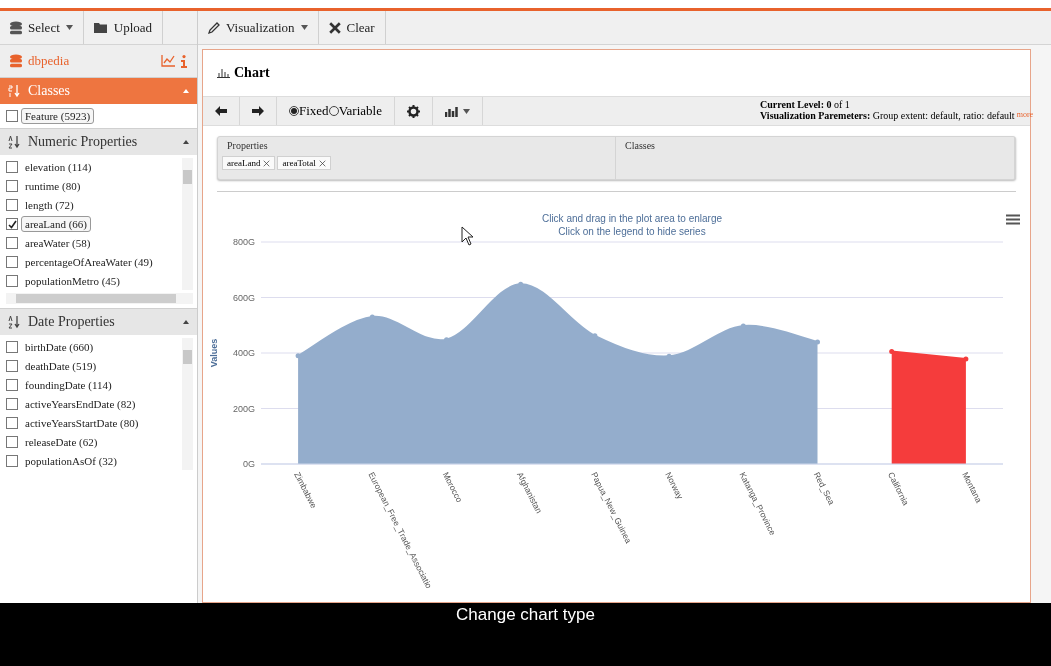 Image resolution: width=1051 pixels, height=666 pixels. I want to click on list-item: populationMetro (45), so click(72, 281).